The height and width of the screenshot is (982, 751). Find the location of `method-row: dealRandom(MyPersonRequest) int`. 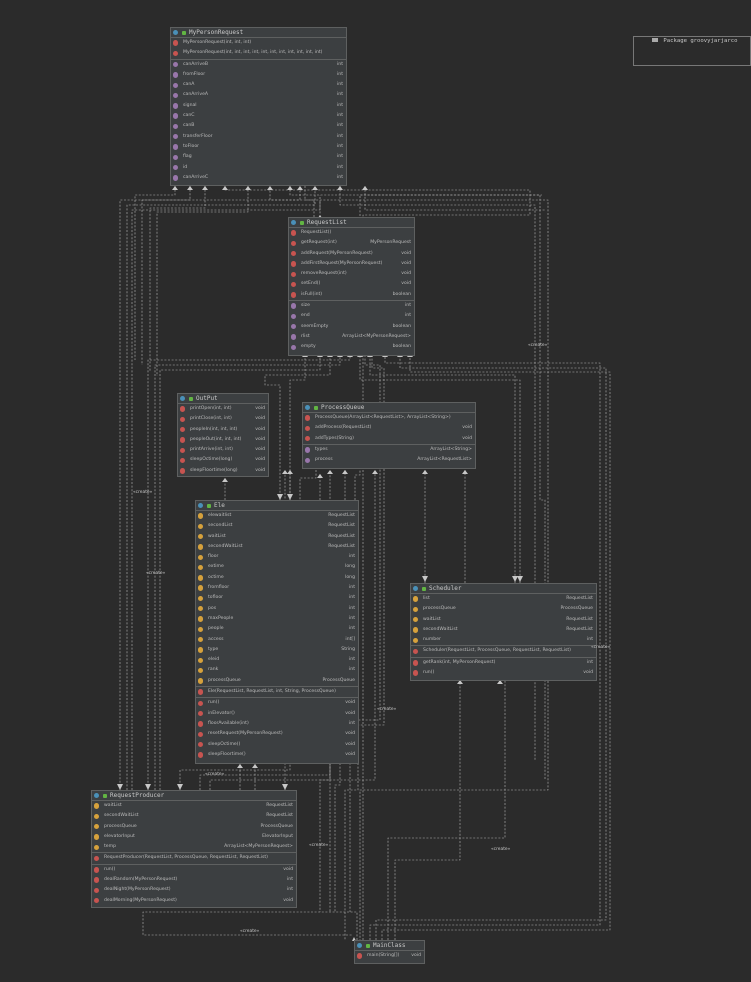

method-row: dealRandom(MyPersonRequest) int is located at coordinates (194, 880).